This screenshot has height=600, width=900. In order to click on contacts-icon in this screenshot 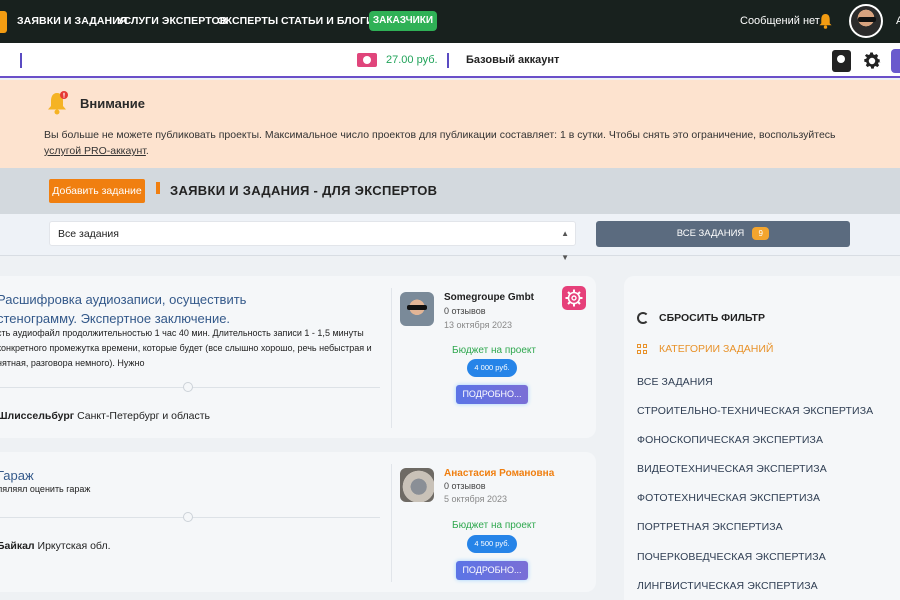, I will do `click(841, 61)`.